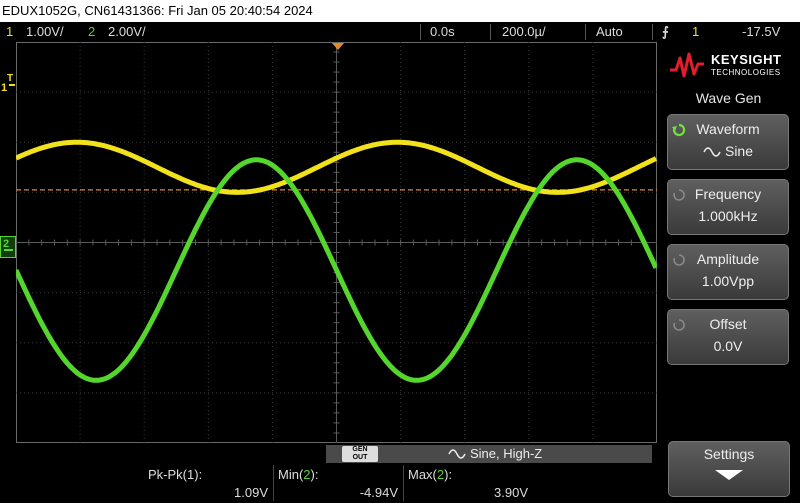 The height and width of the screenshot is (503, 800). I want to click on measurement-label: Min(2):, so click(298, 474).